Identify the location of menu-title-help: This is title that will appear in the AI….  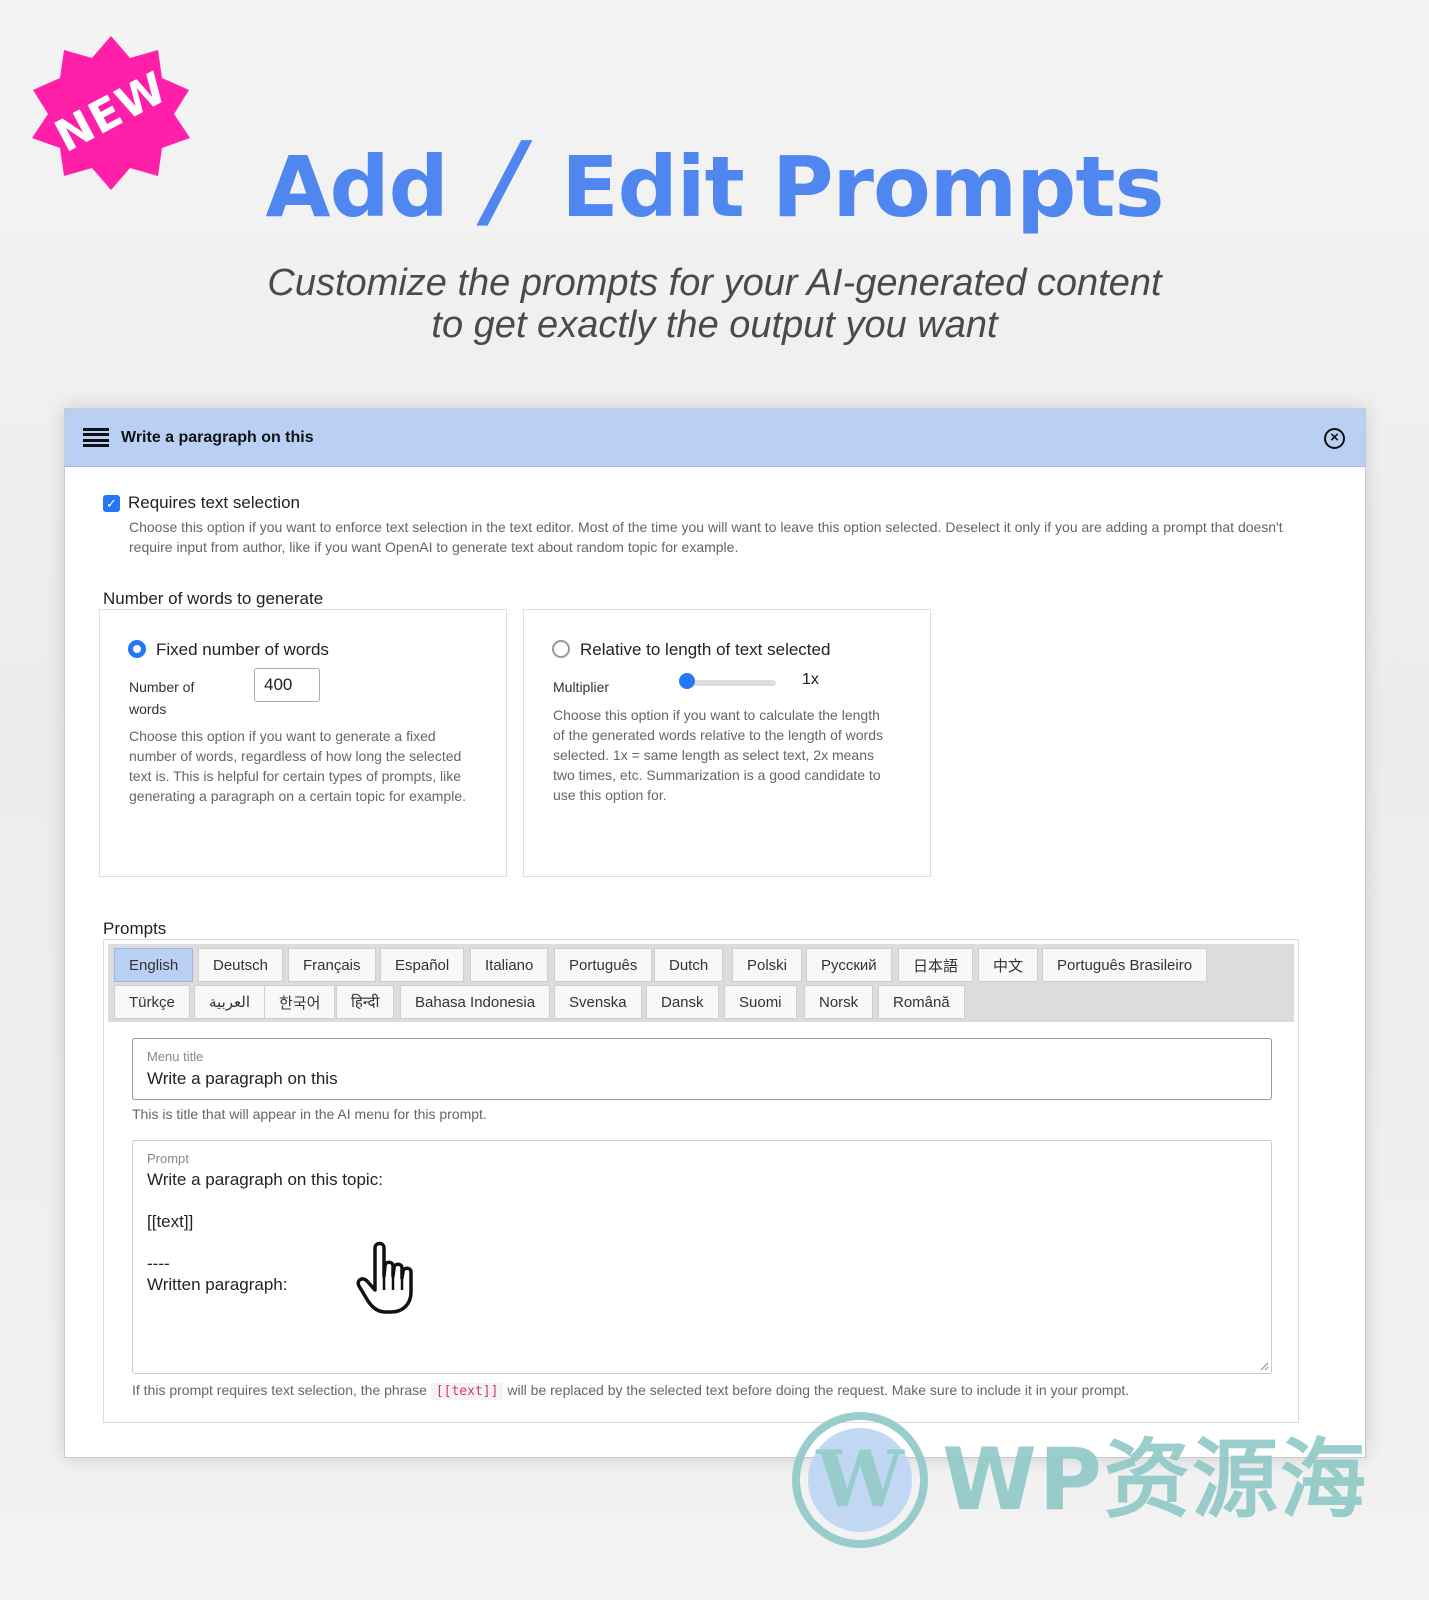
(309, 1114).